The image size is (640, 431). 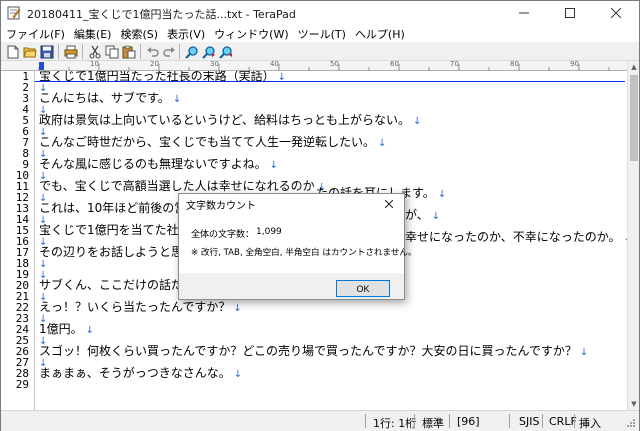 I want to click on text-line: まぁまぁ、そうがっつきなさんな。 ↓, so click(x=141, y=373).